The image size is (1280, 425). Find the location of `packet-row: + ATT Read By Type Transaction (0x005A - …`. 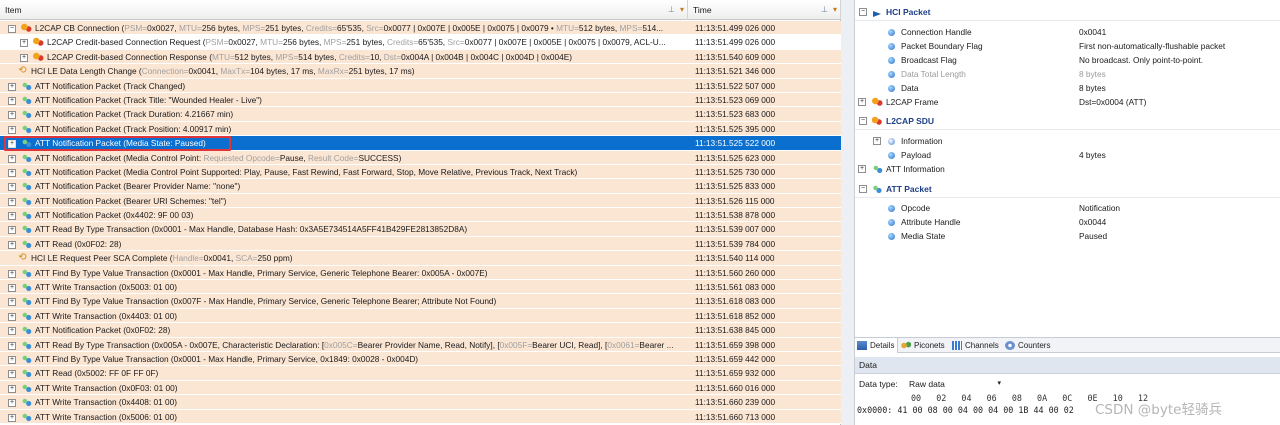

packet-row: + ATT Read By Type Transaction (0x005A - … is located at coordinates (420, 344).